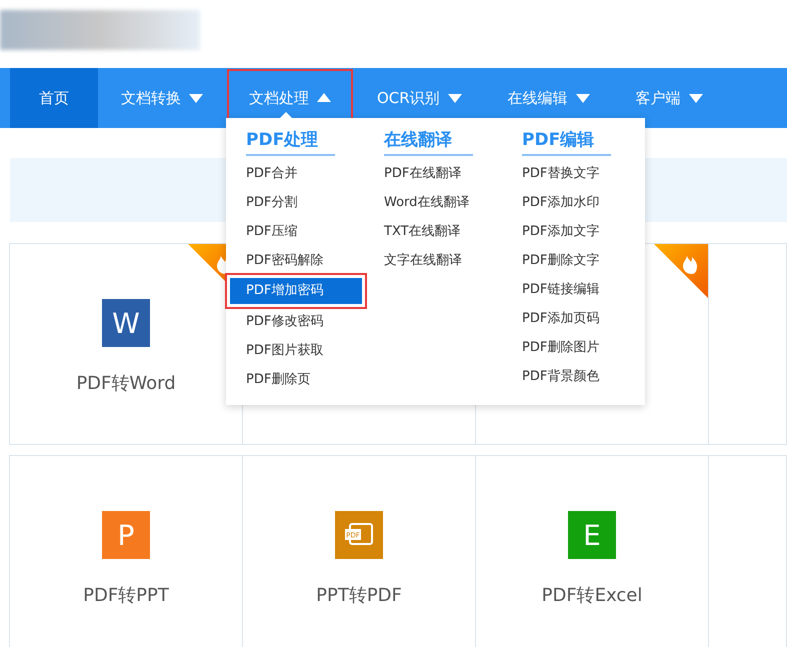  What do you see at coordinates (305, 350) in the screenshot?
I see `menu-item: PDF图片获取` at bounding box center [305, 350].